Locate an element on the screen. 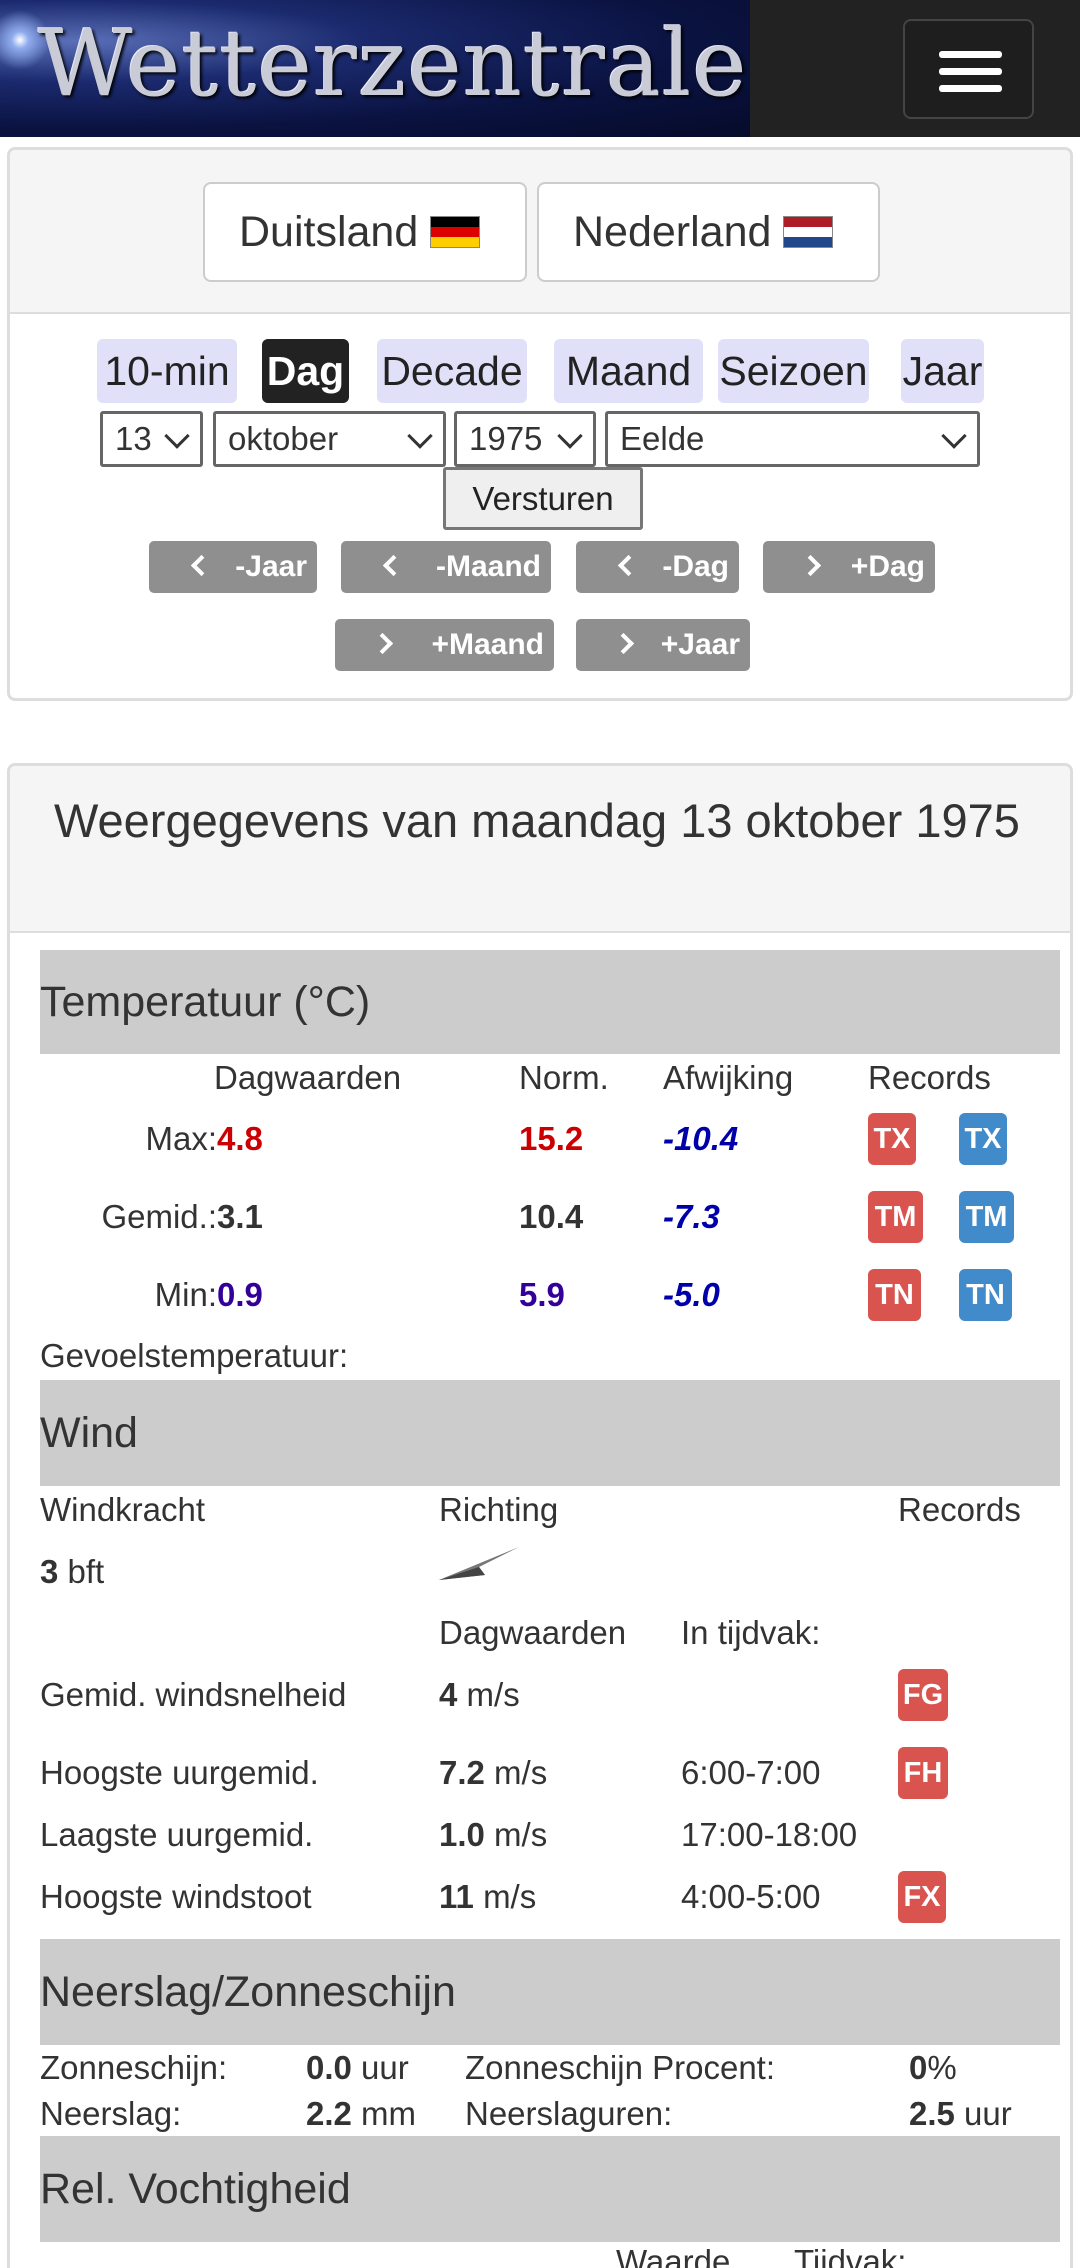  nav-label: -Dag is located at coordinates (695, 566).